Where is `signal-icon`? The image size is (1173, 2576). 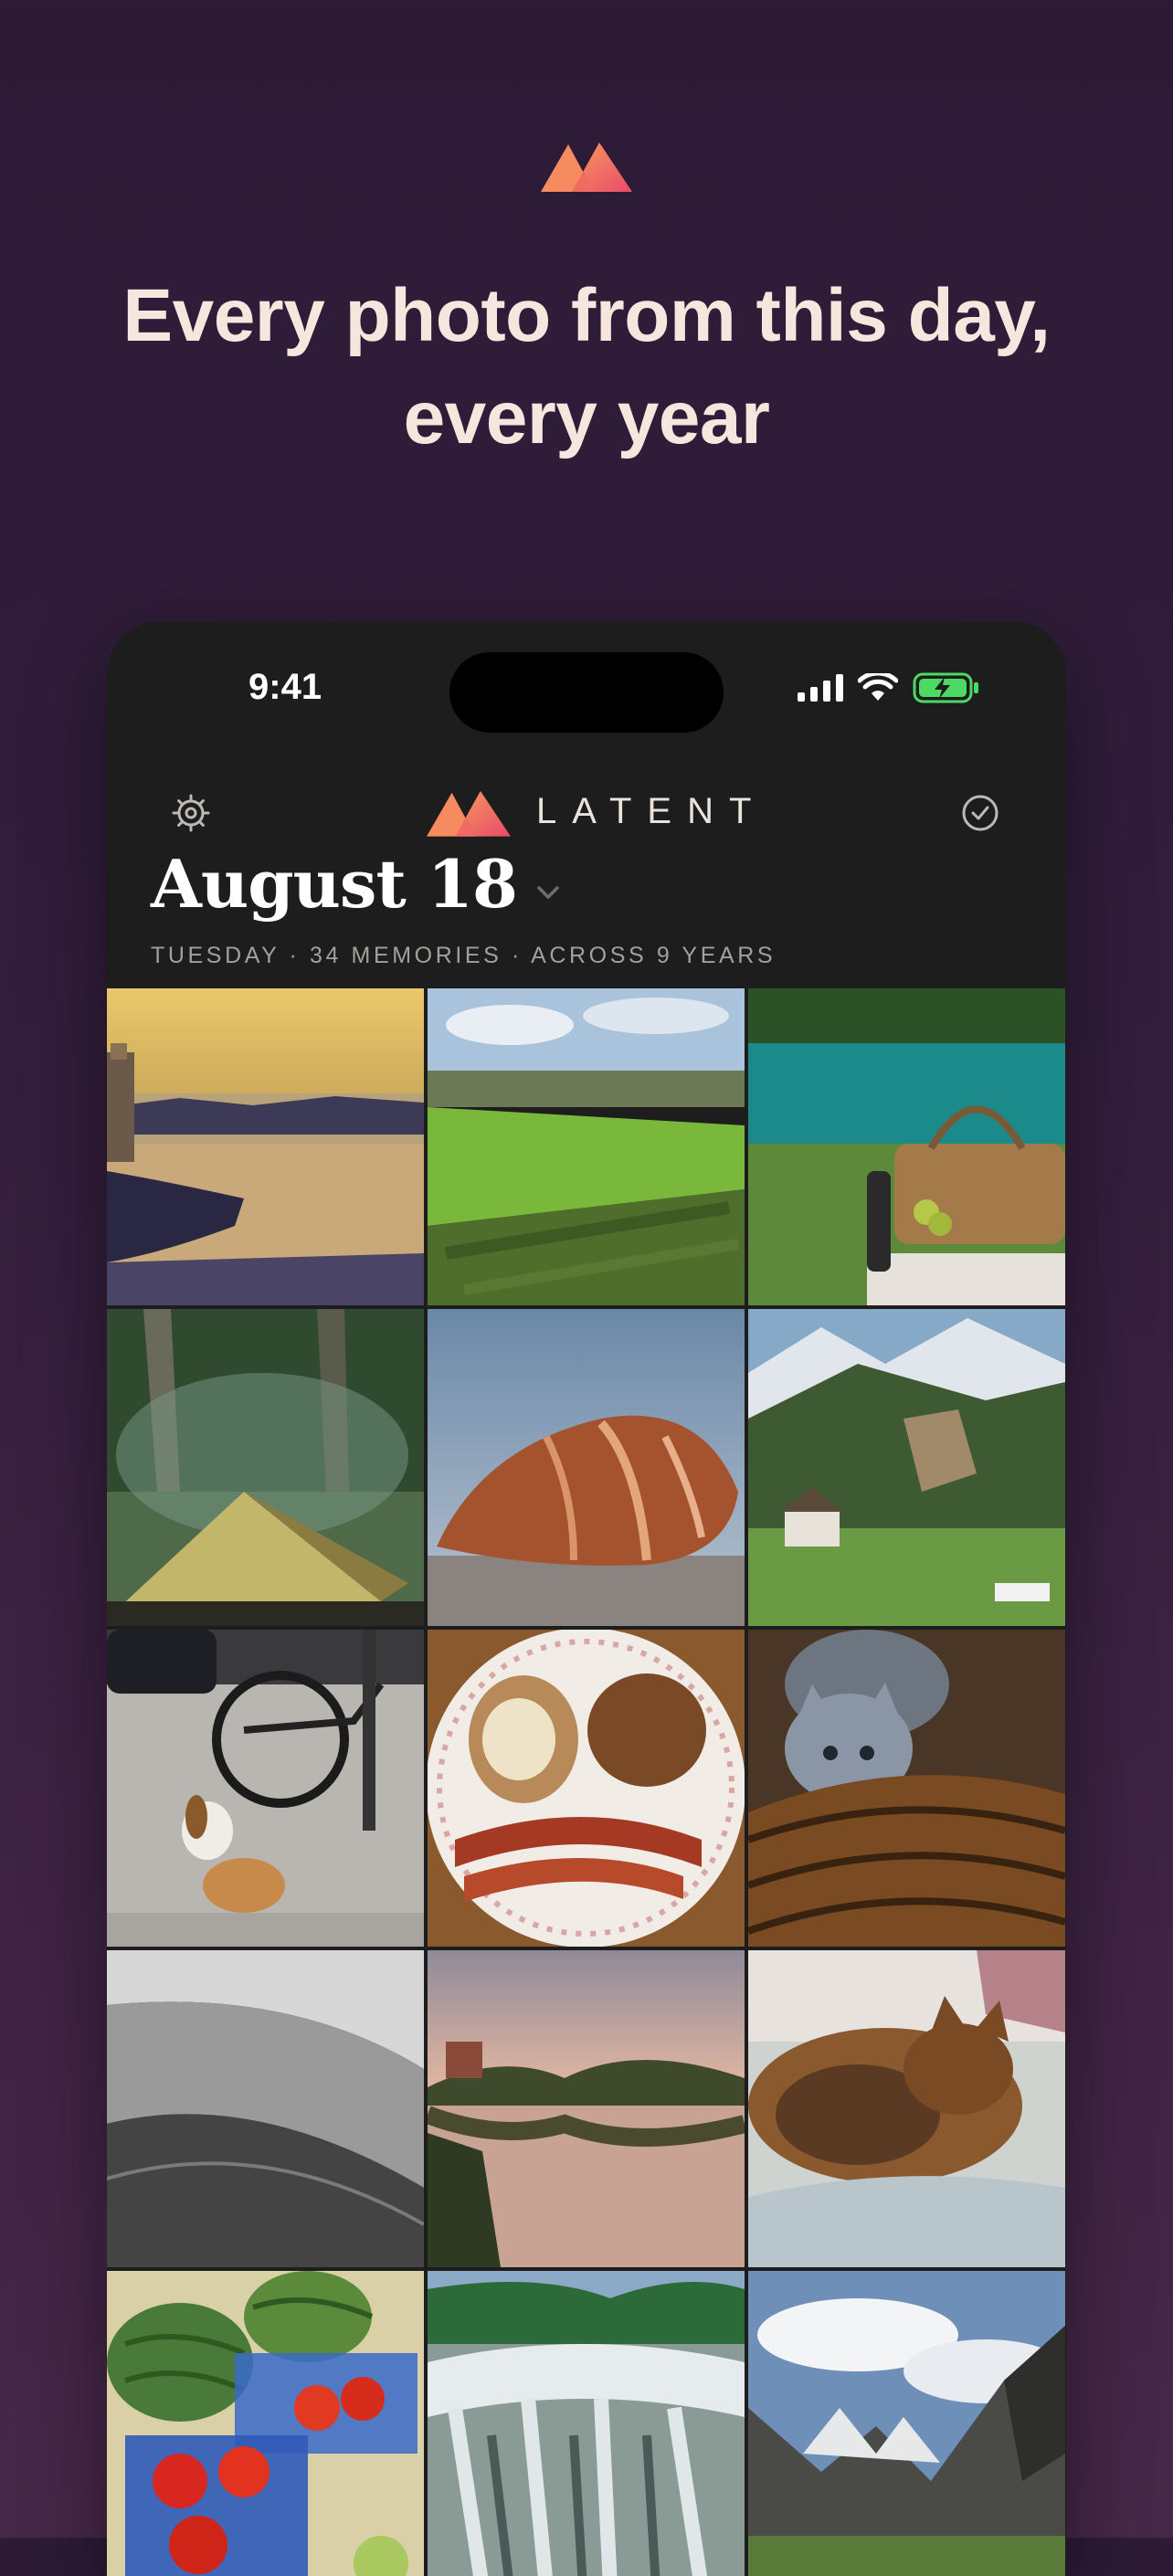
signal-icon is located at coordinates (820, 688).